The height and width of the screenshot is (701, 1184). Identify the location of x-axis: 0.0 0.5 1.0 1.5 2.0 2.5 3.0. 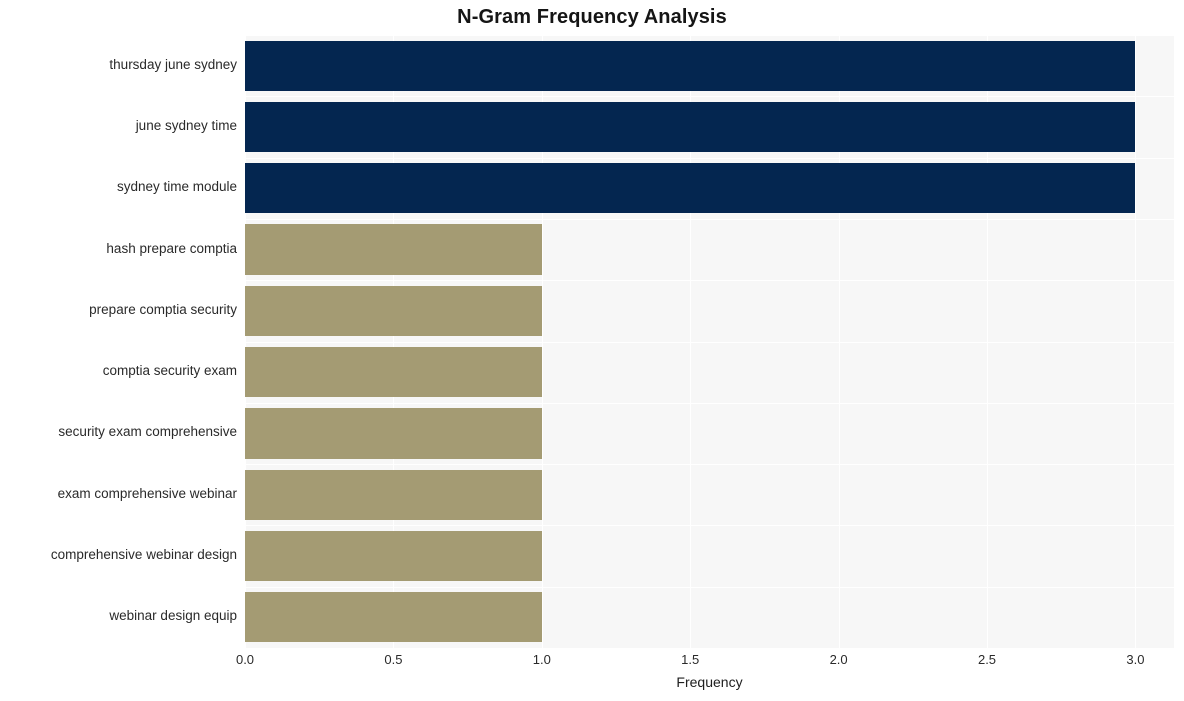
(705, 661).